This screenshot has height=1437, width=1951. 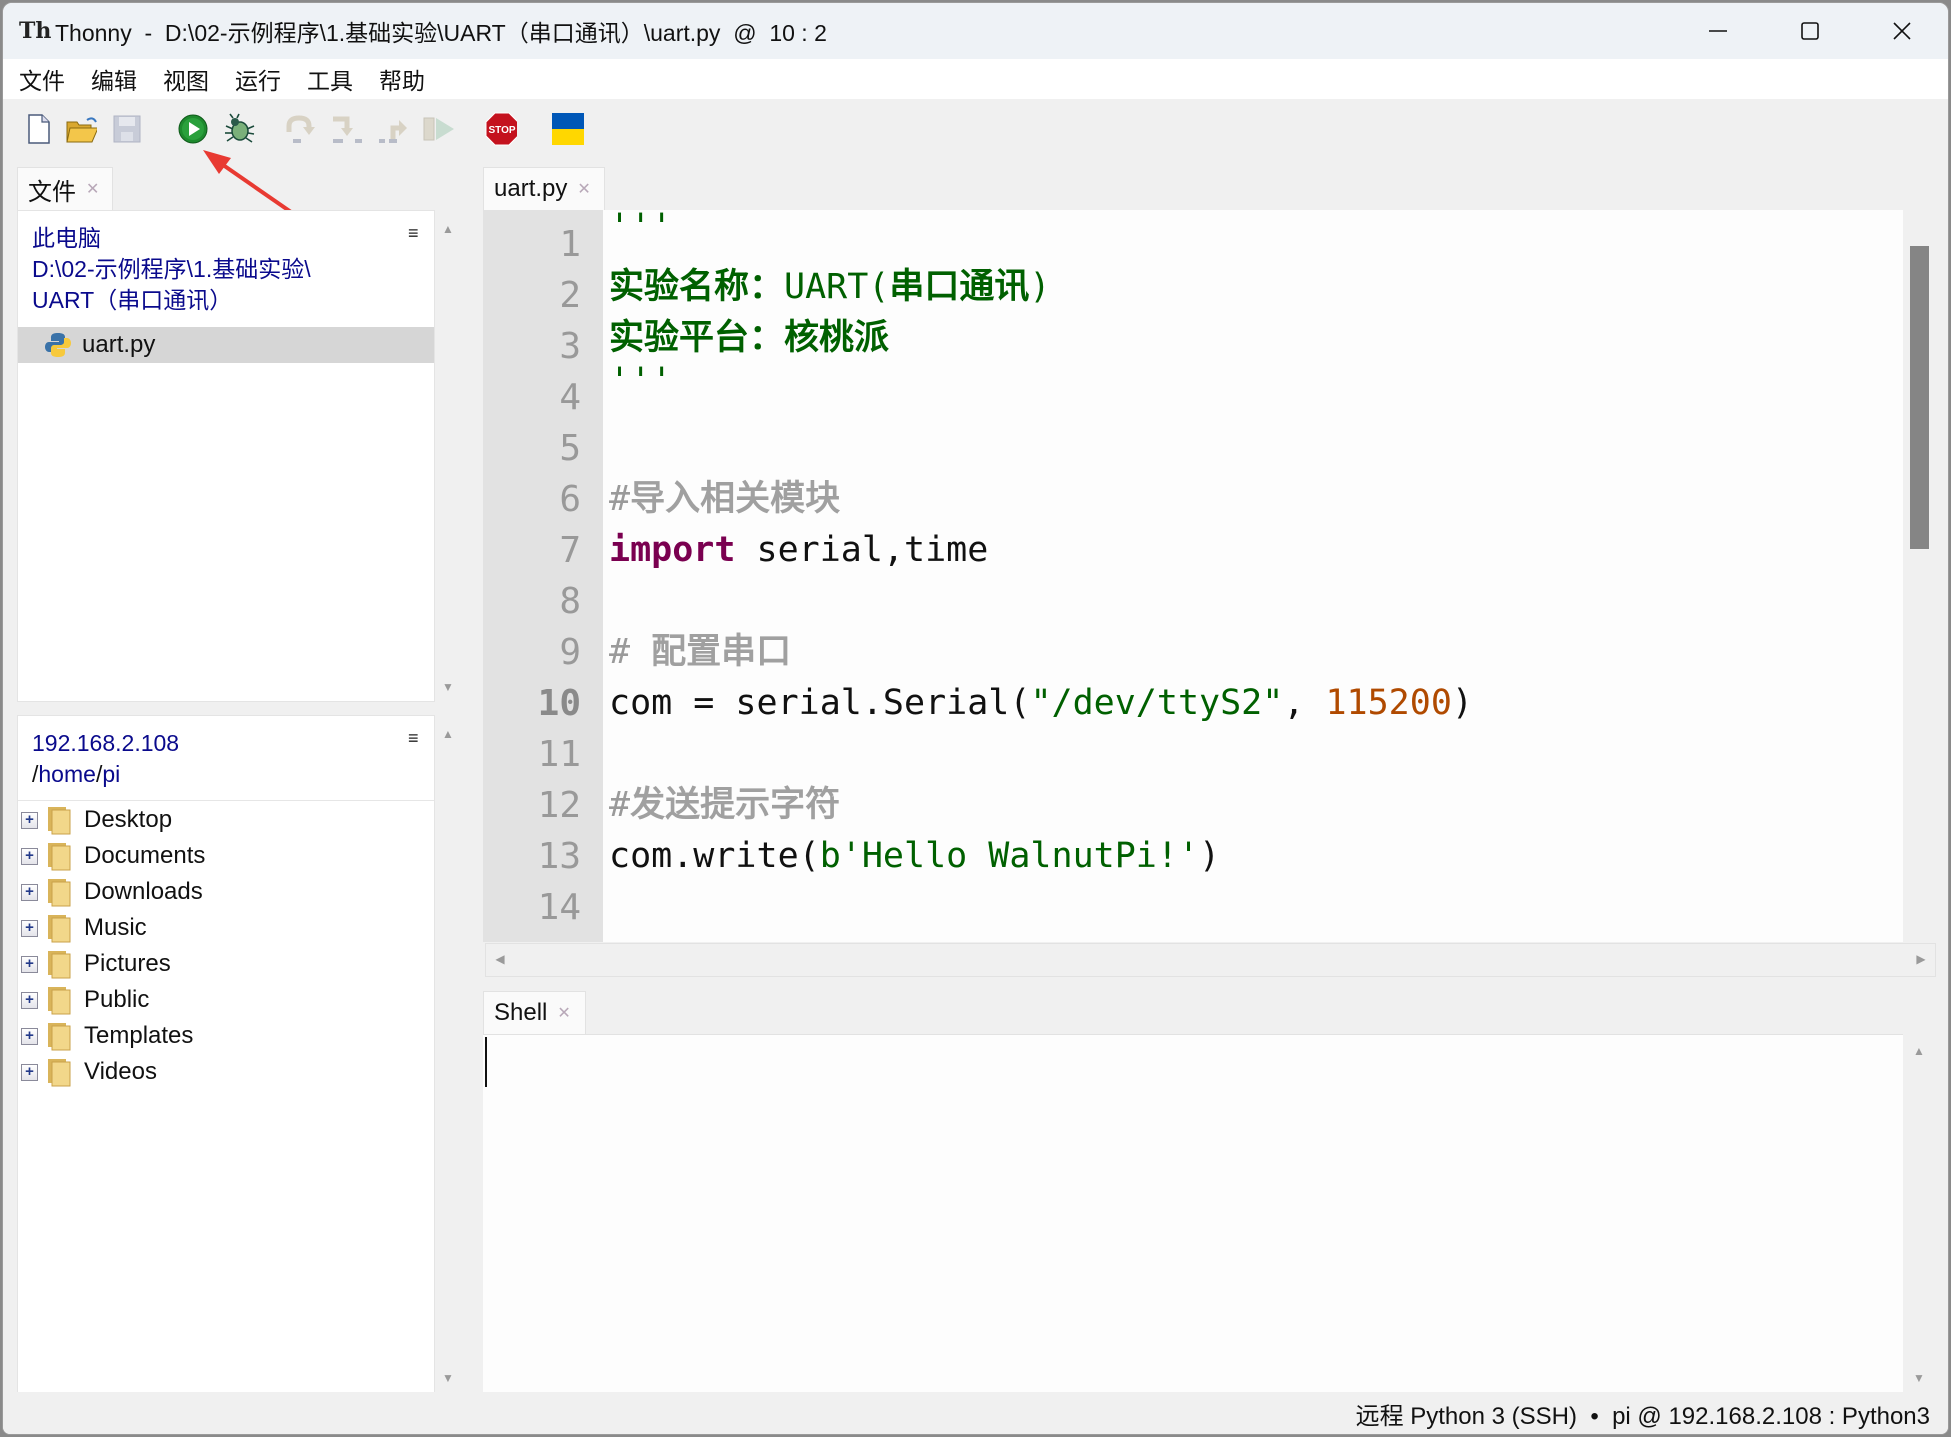 I want to click on thonny-logo-icon: Th, so click(x=35, y=31).